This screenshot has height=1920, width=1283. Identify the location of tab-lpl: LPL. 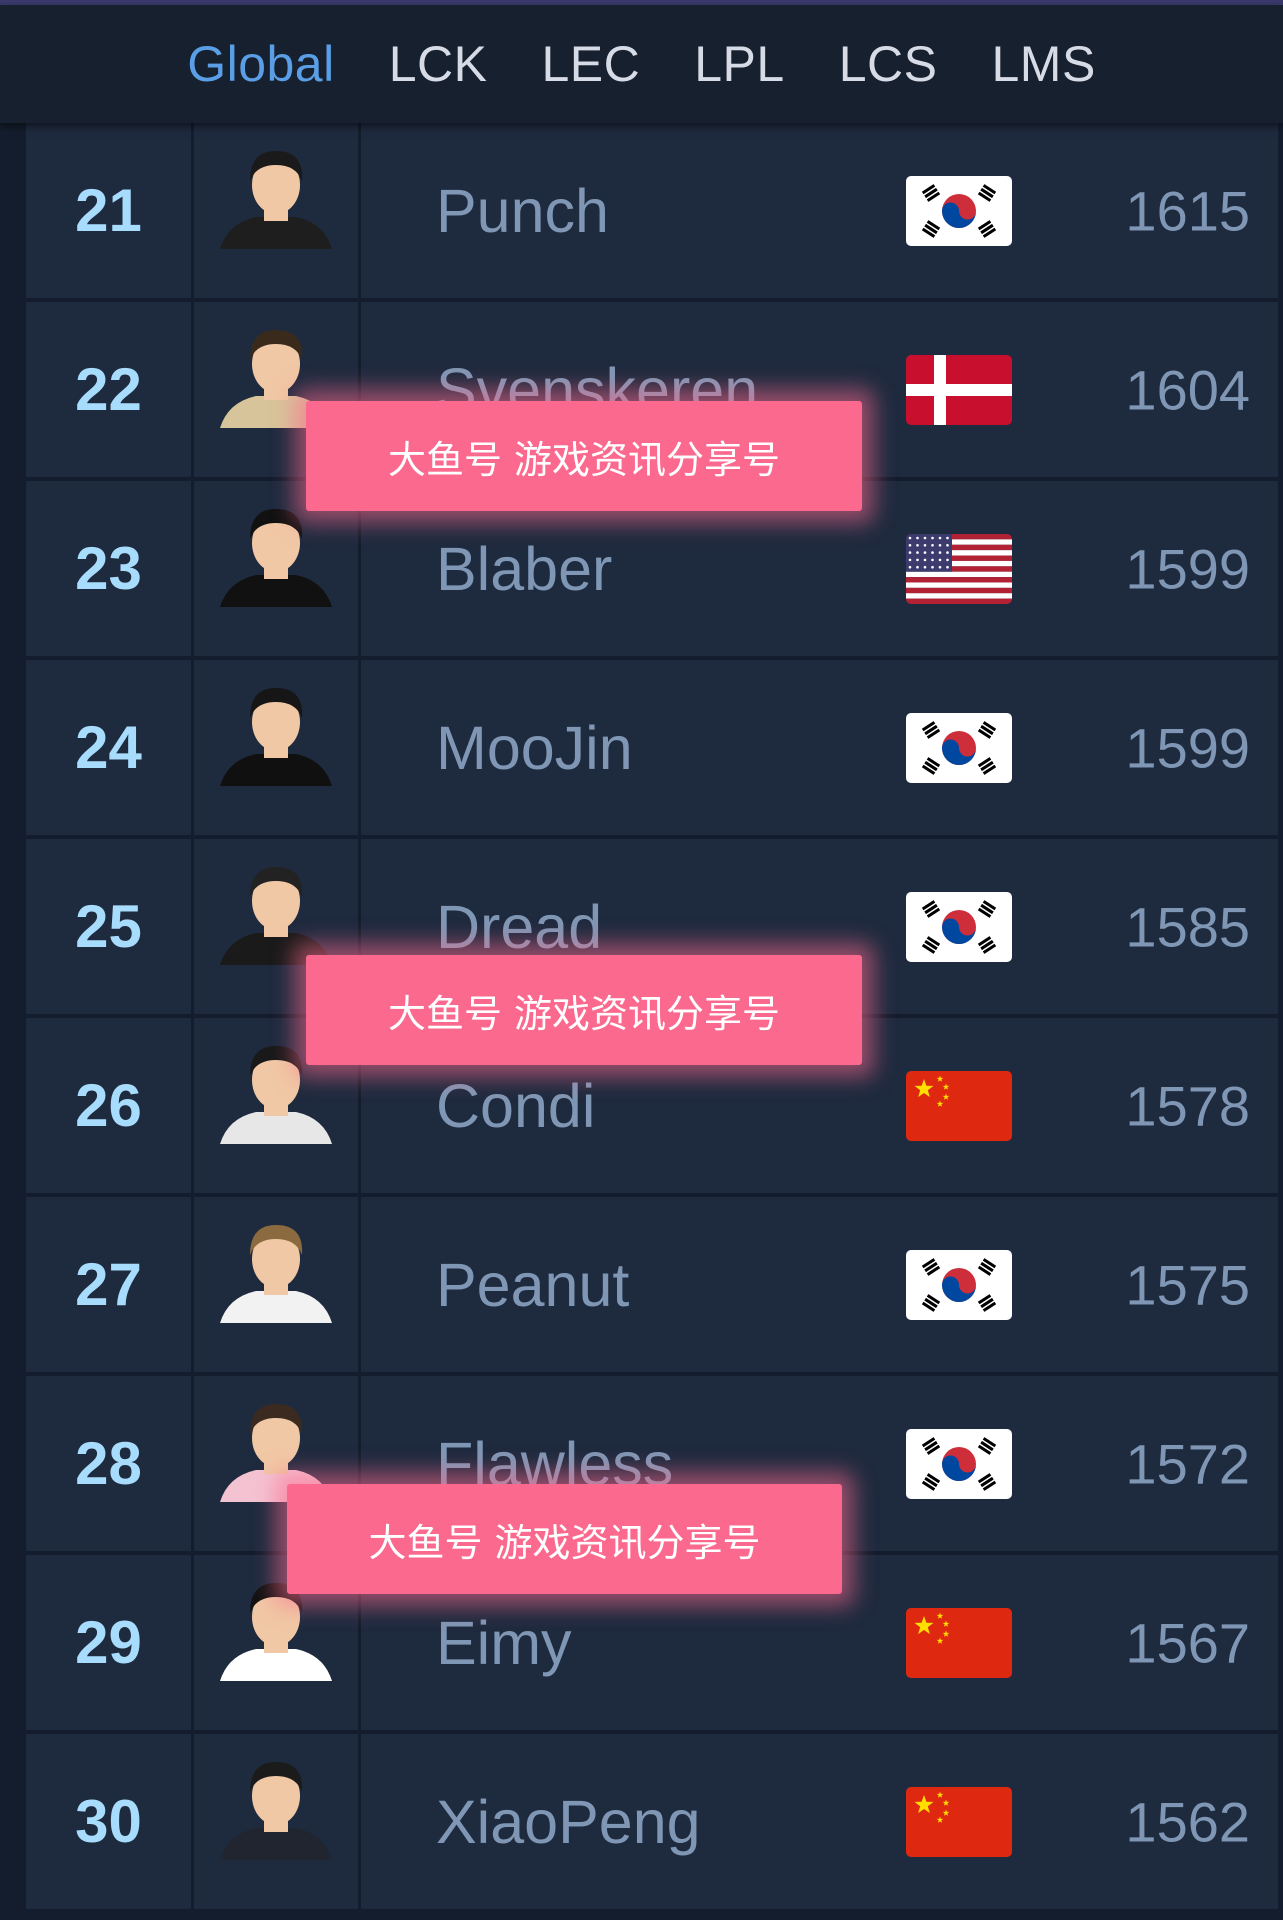
(739, 64).